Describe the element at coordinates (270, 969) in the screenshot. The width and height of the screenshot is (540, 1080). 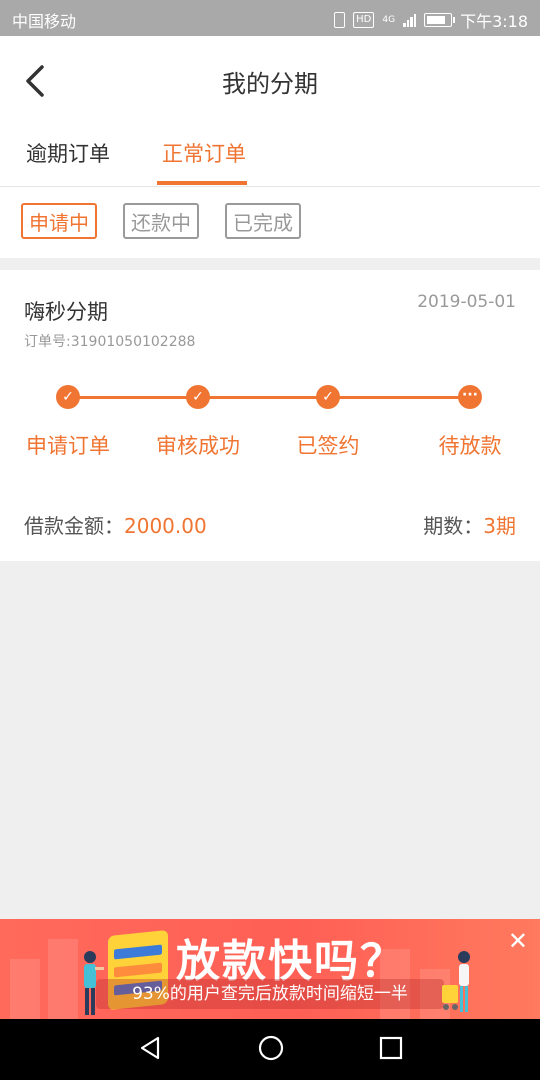
I see `promo-banner: 放款快吗？ 93%的用户查完后放款时间缩短一半 ✕` at that location.